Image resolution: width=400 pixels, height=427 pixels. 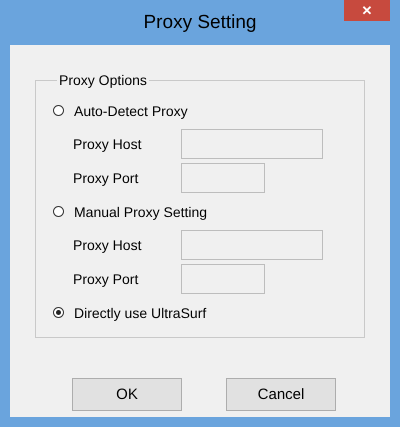 I want to click on group-title: Proxy Options, so click(x=103, y=80).